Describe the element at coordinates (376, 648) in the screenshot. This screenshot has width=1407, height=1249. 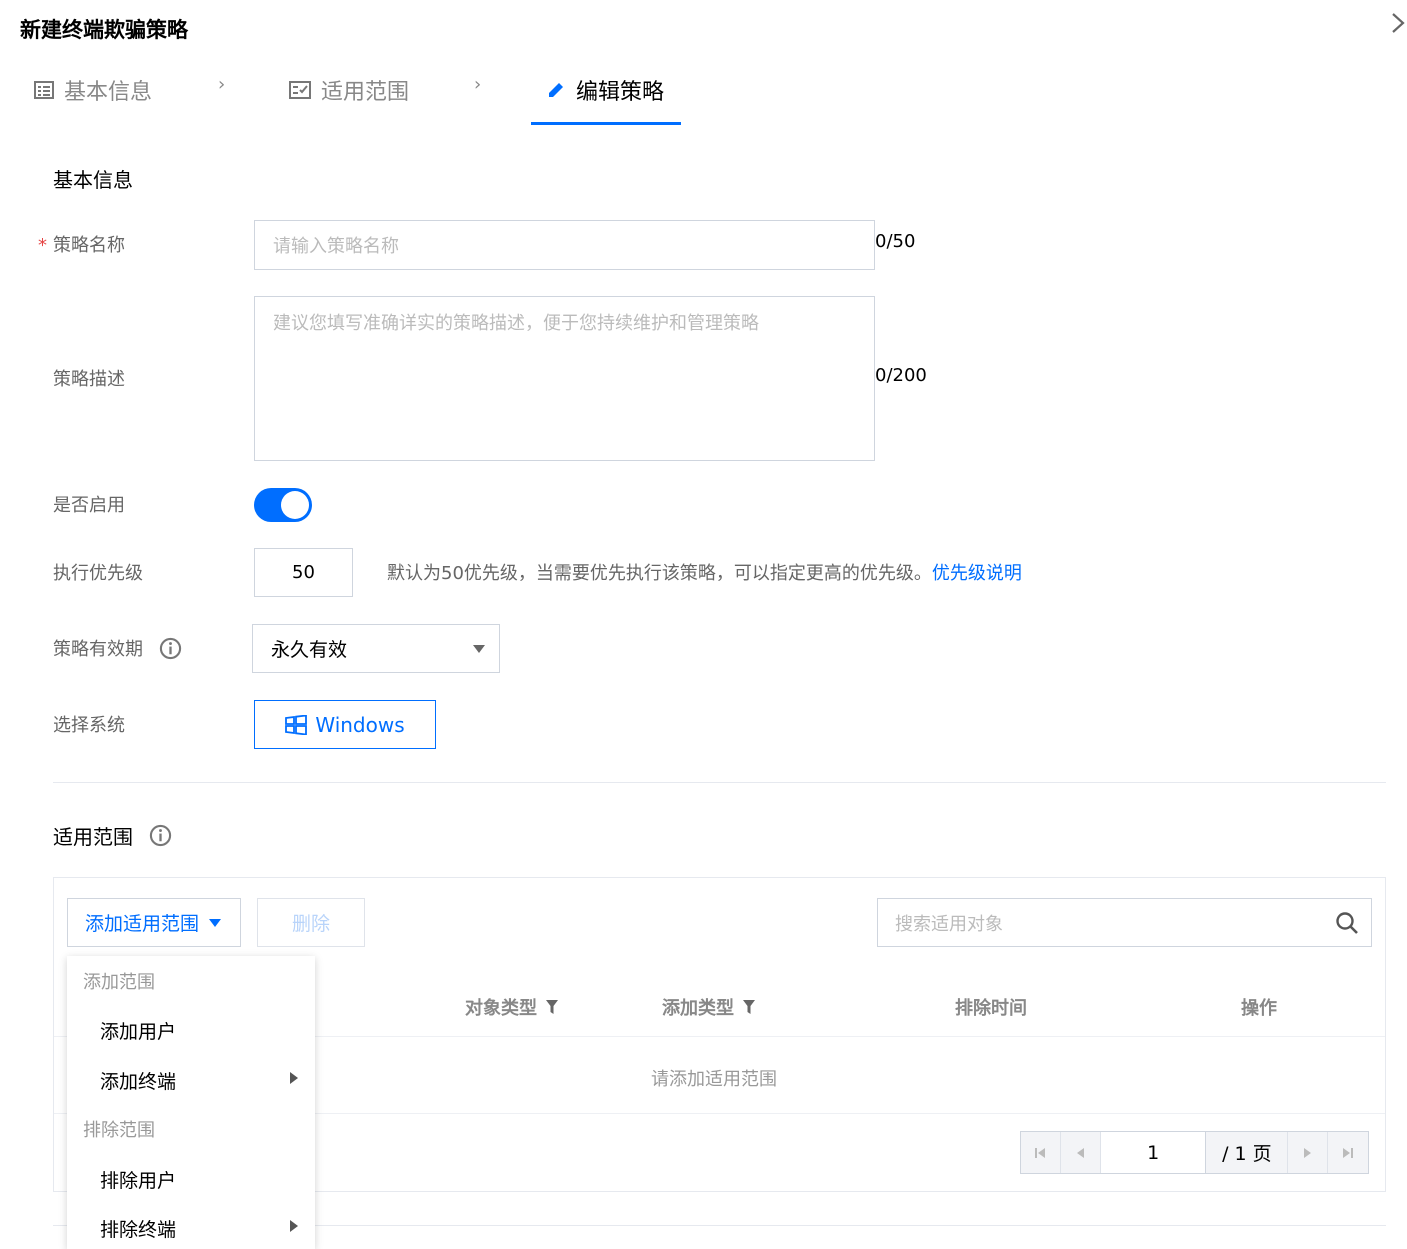
I see `validity-select: 永久有效` at that location.